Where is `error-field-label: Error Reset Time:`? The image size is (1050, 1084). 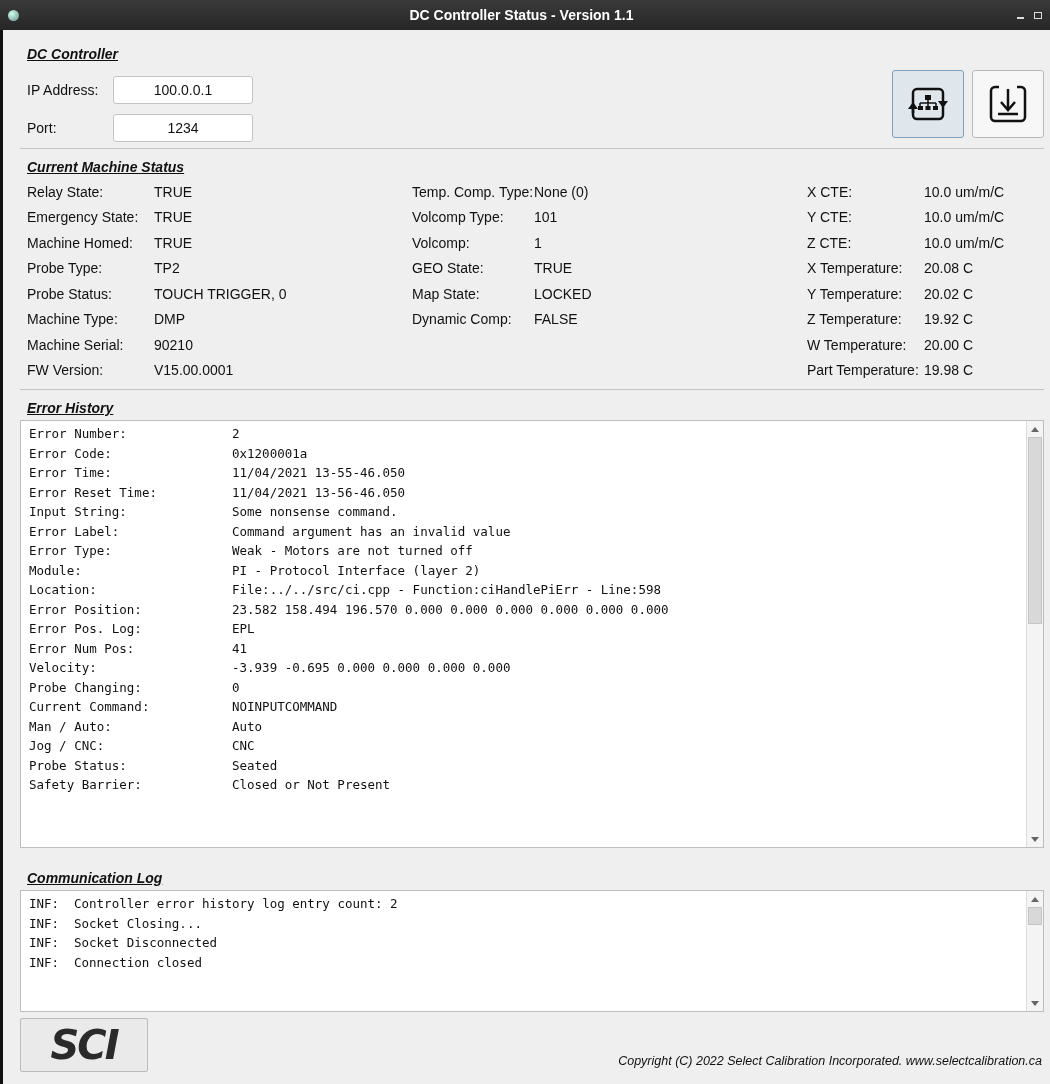
error-field-label: Error Reset Time: is located at coordinates (93, 492).